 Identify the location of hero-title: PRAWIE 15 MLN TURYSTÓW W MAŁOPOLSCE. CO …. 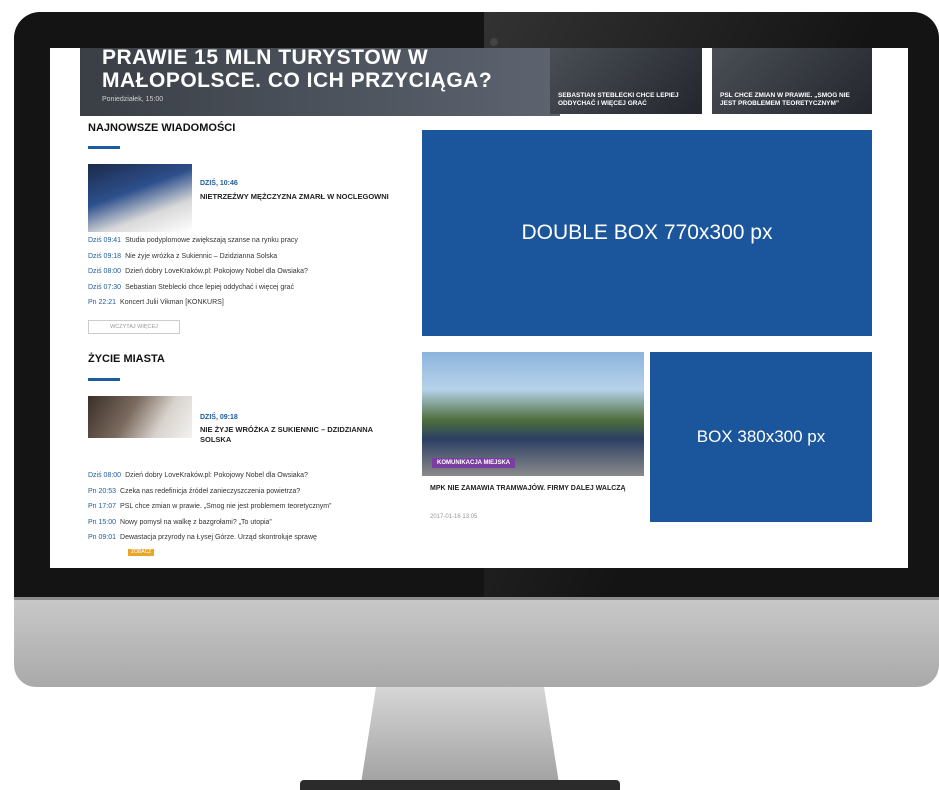
(322, 70).